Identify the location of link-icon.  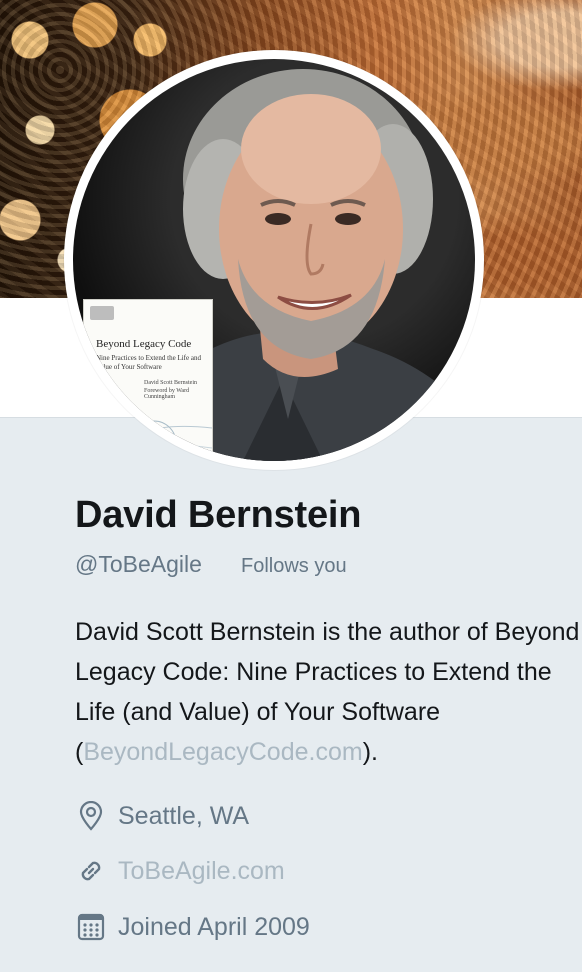
(91, 871).